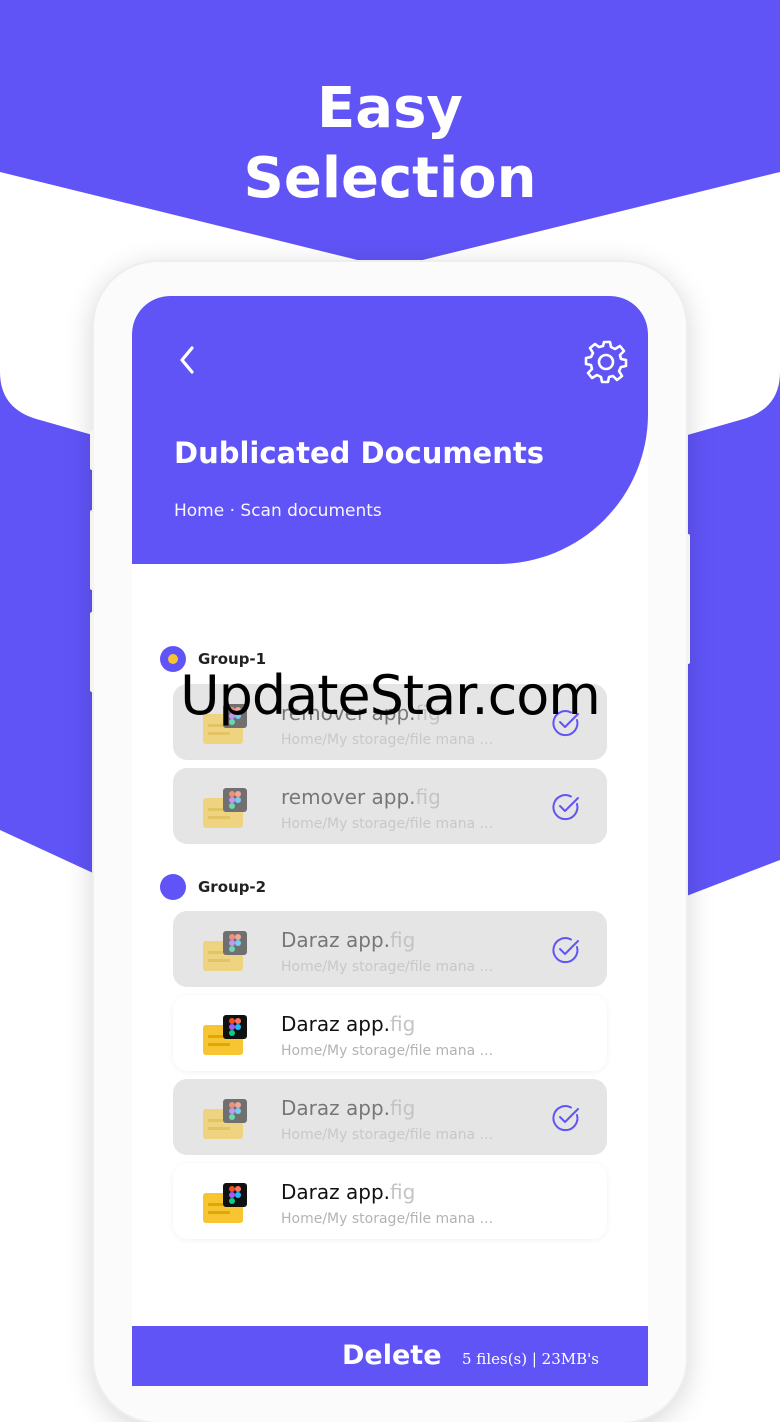 This screenshot has width=780, height=1422. What do you see at coordinates (173, 887) in the screenshot?
I see `group-radio` at bounding box center [173, 887].